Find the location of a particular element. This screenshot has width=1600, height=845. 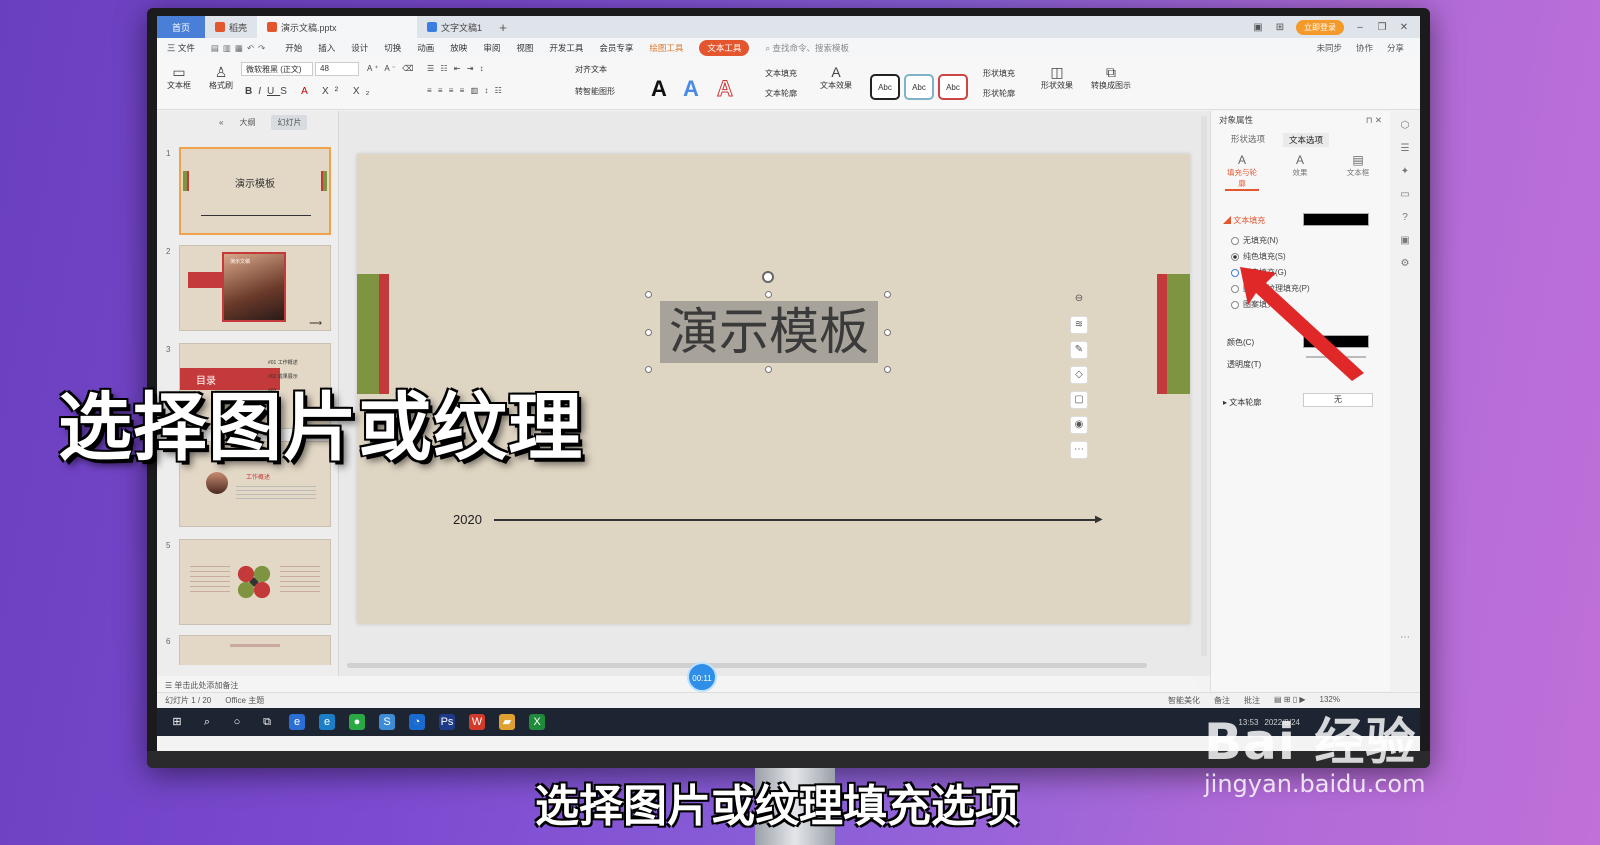

font-grow-shrink: A⁺ A⁻ ⌫ is located at coordinates (391, 68).